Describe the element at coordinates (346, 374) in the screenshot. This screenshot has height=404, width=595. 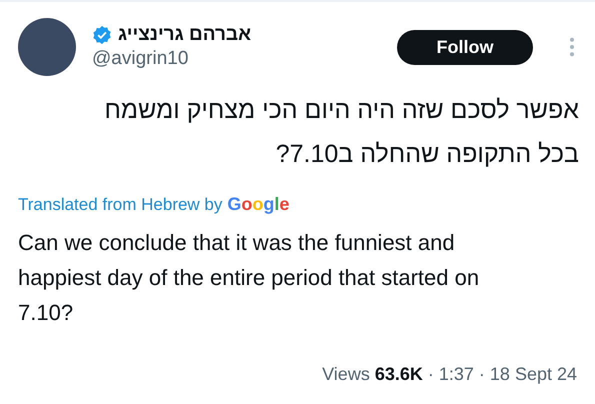
I see `views-label: Views` at that location.